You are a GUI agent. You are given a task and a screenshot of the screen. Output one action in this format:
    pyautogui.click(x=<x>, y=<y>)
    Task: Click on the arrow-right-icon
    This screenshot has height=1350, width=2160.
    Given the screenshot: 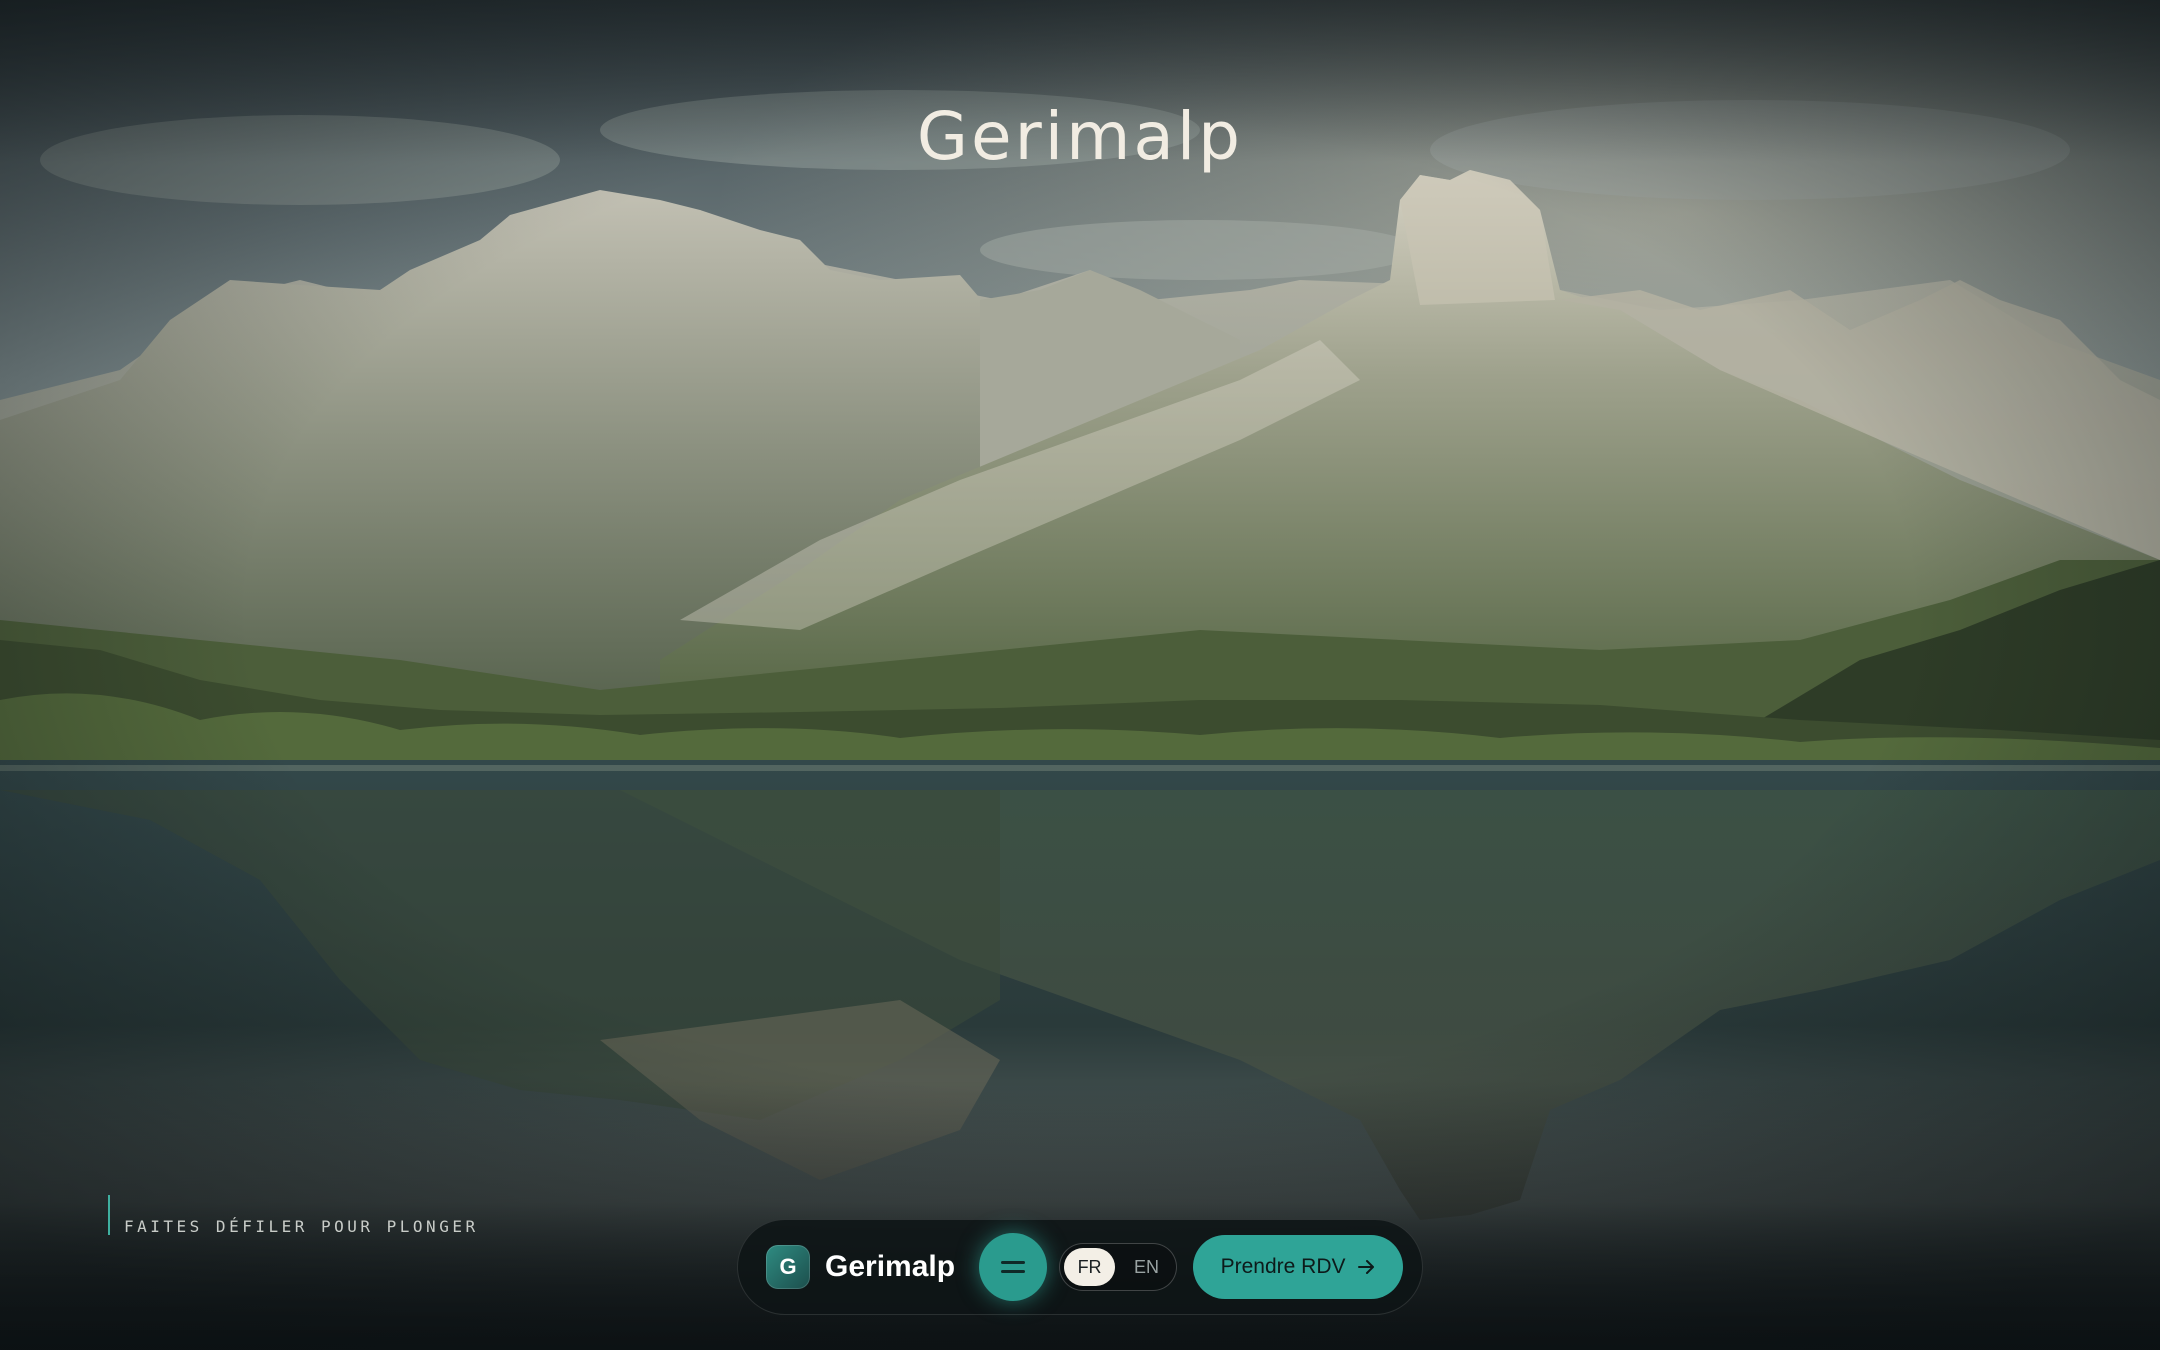 What is the action you would take?
    pyautogui.click(x=1365, y=1267)
    